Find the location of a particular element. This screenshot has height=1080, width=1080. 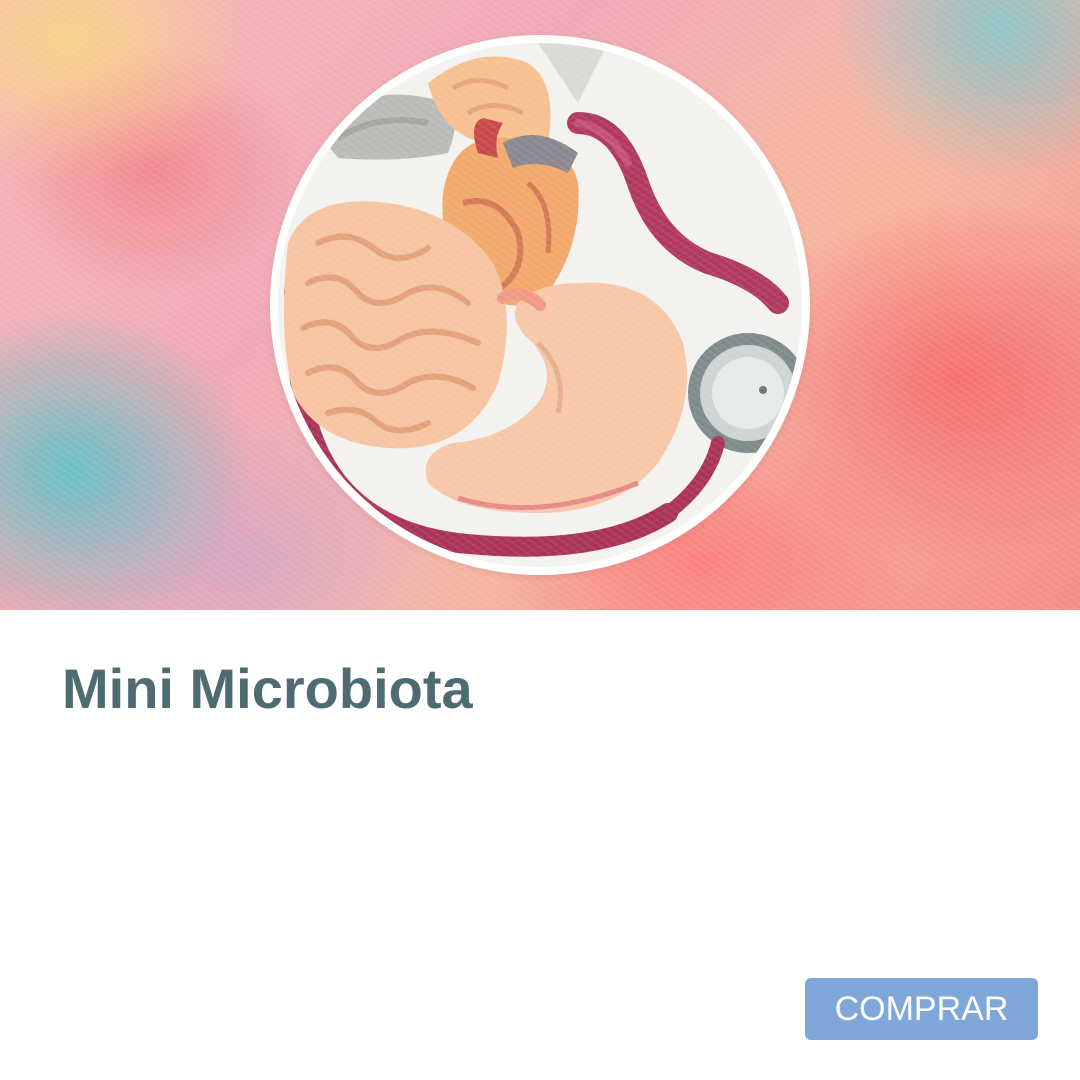

buy-button: COMPRAR is located at coordinates (921, 1009).